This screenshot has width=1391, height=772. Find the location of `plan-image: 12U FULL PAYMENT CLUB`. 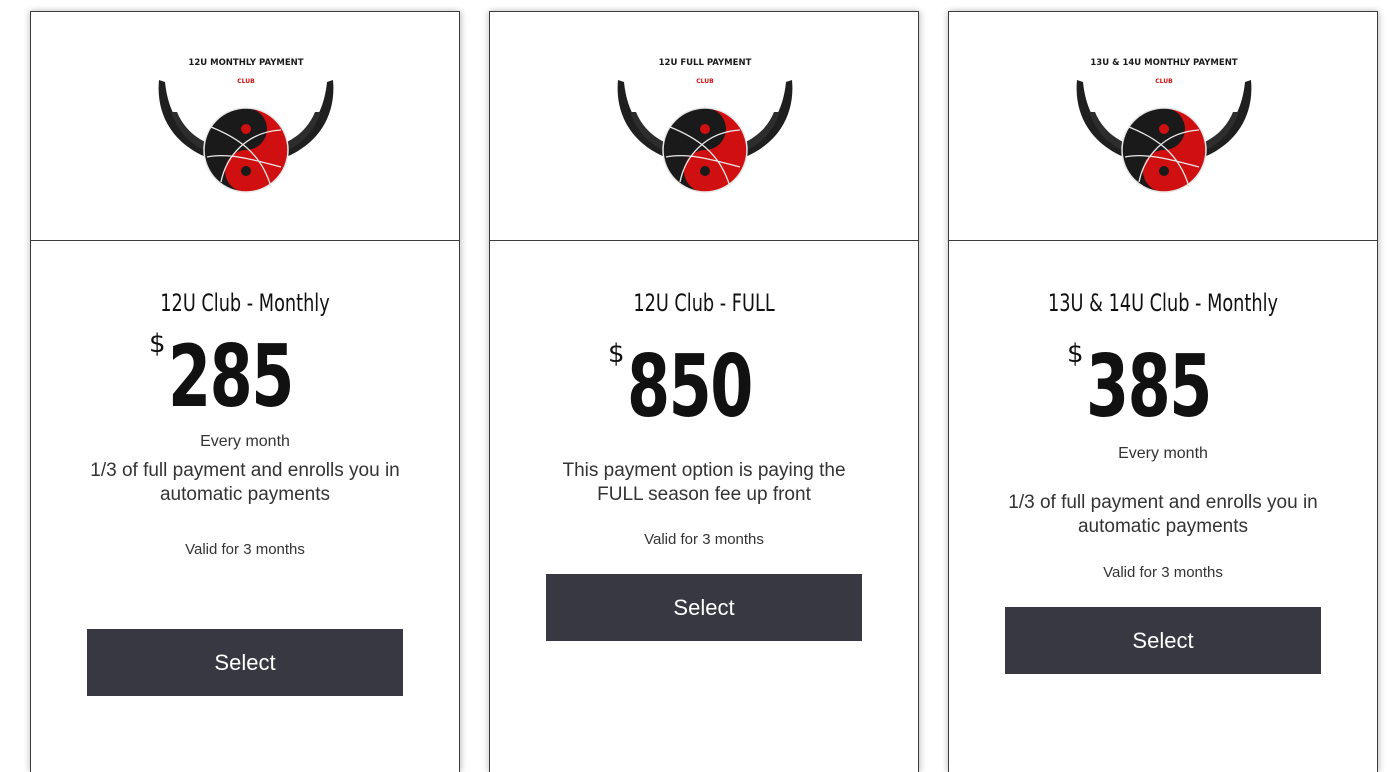

plan-image: 12U FULL PAYMENT CLUB is located at coordinates (704, 126).